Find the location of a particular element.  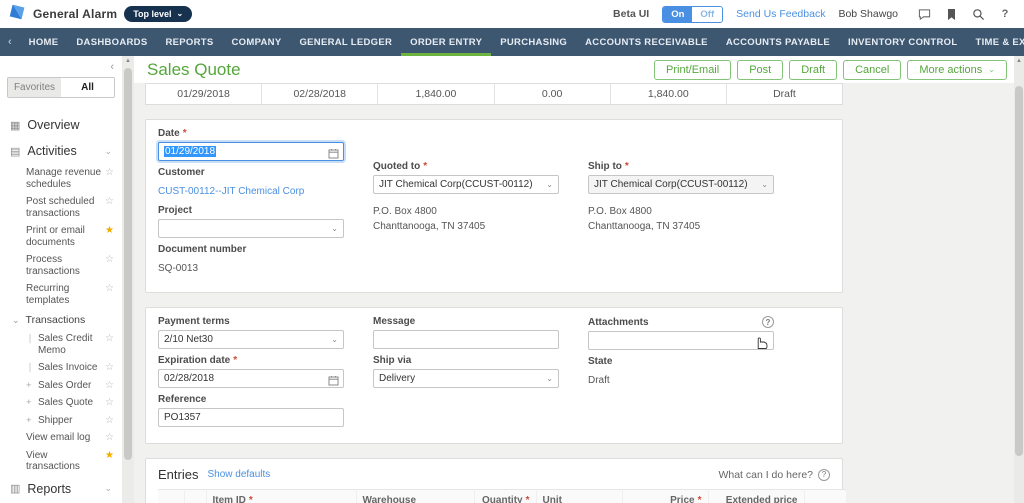

quoted-to-select: JIT Chemical Corp(CCUST-00112) ⌄ is located at coordinates (466, 184).